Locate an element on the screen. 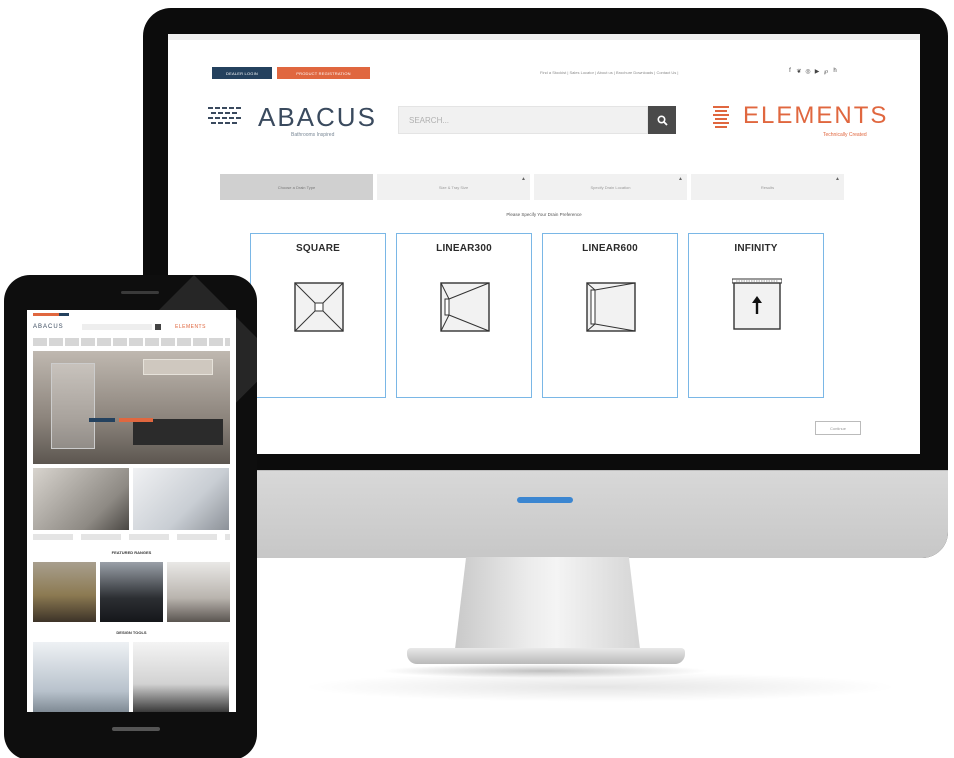  mobile-top-button-navy is located at coordinates (64, 314).